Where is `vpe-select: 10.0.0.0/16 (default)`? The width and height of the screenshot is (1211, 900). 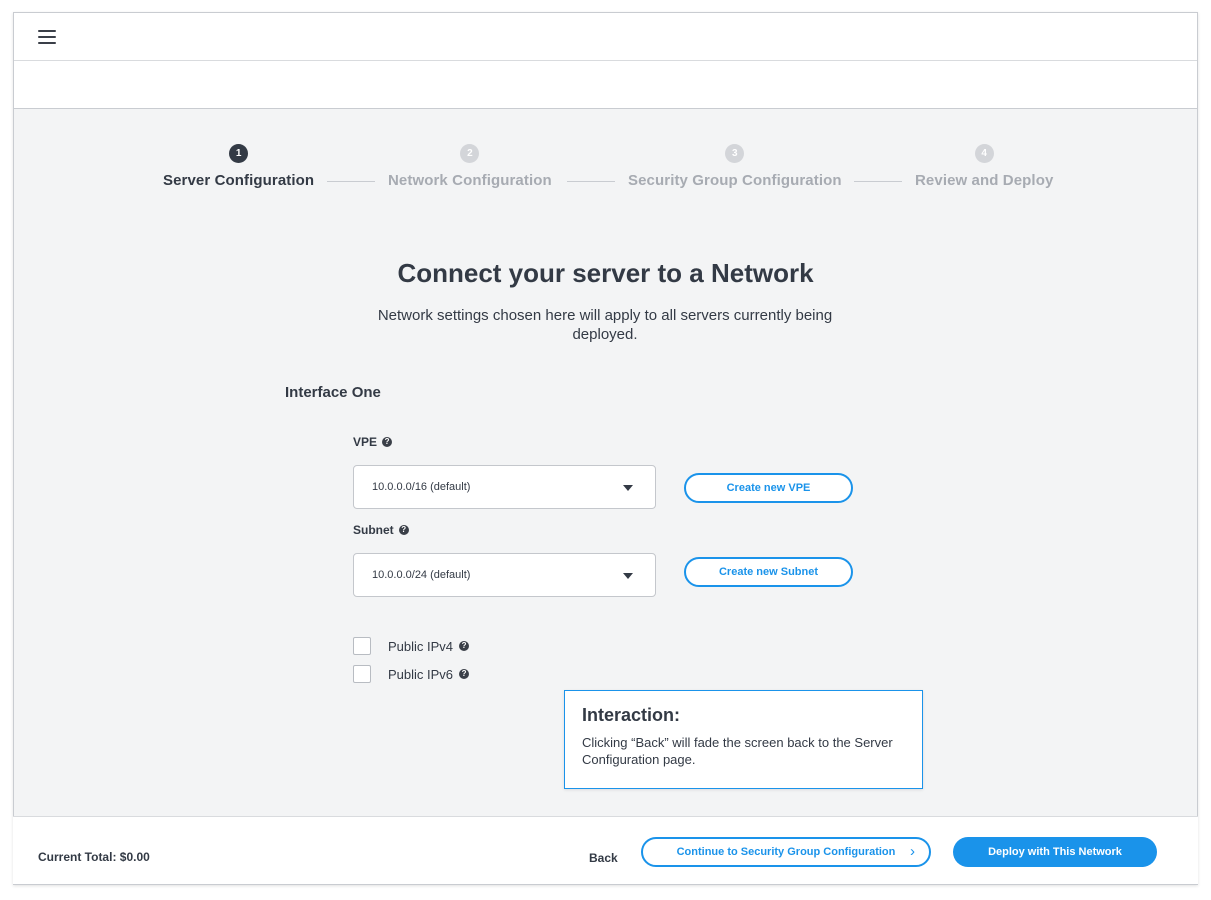
vpe-select: 10.0.0.0/16 (default) is located at coordinates (504, 487).